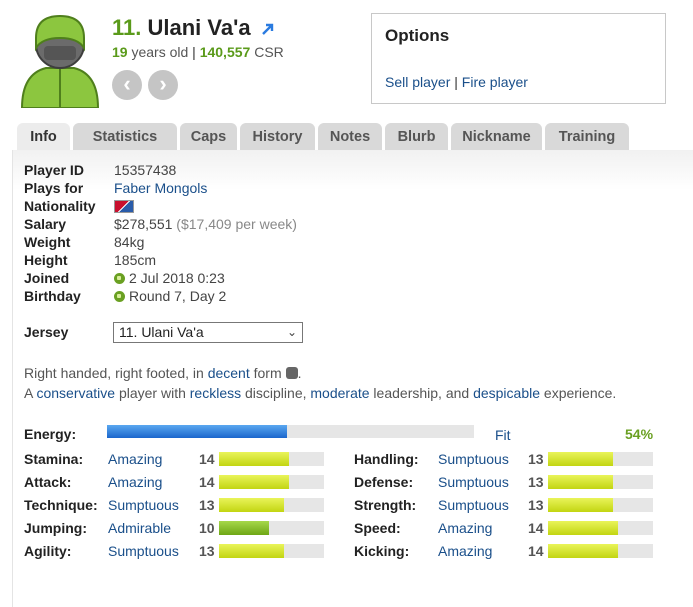 The width and height of the screenshot is (693, 607). I want to click on player-name: Ulani Va'a, so click(199, 27).